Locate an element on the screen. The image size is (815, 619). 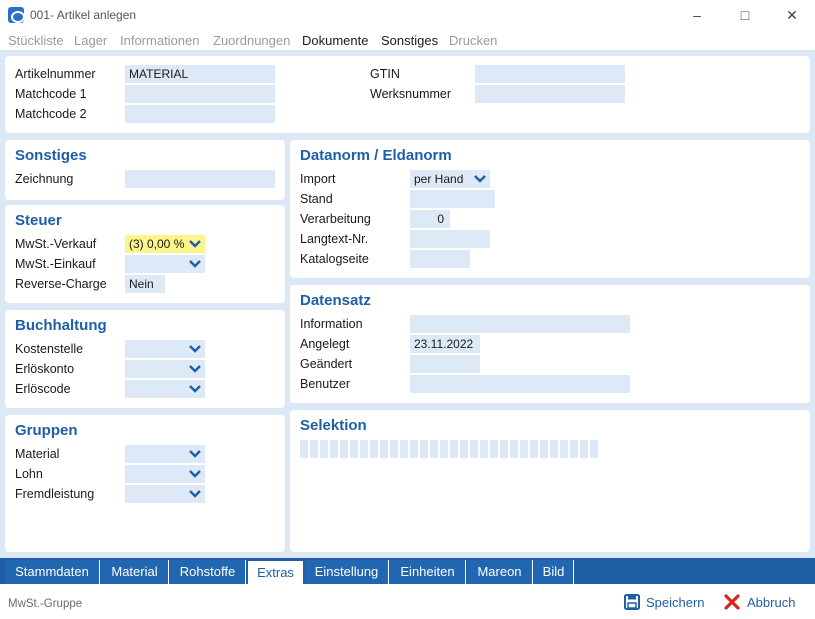
reverse-charge-field: Nein is located at coordinates (145, 284).